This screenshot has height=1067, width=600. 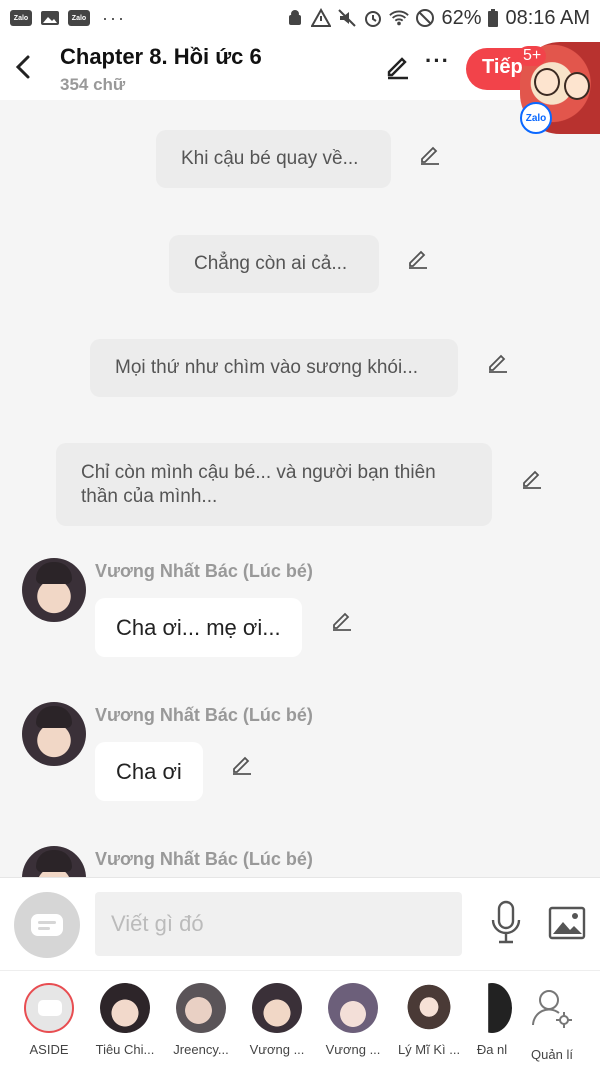 I want to click on header: Chapter 8. Hồi ức 6 354 chữ ··· Tiếp, so click(x=300, y=68).